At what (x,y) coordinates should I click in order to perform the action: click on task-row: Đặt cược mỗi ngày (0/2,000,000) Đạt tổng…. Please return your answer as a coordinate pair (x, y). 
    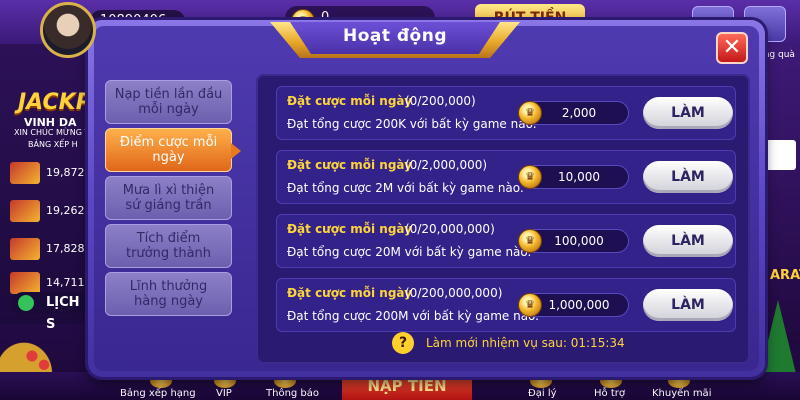
    Looking at the image, I should click on (506, 177).